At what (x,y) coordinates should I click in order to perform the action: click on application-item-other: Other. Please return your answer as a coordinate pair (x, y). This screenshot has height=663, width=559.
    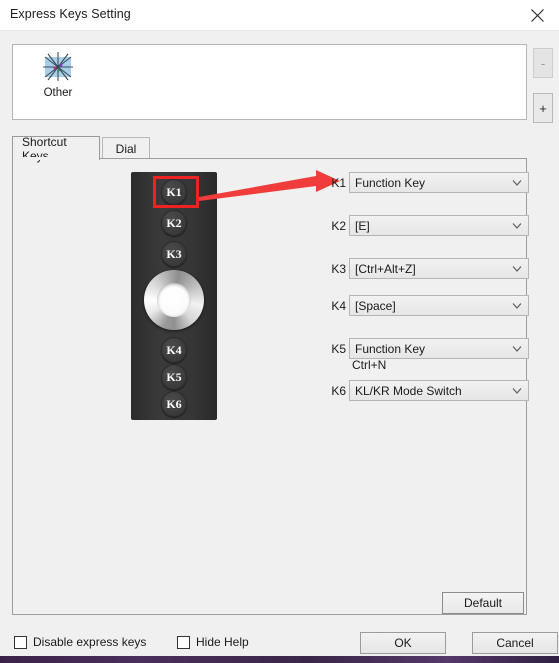
    Looking at the image, I should click on (58, 75).